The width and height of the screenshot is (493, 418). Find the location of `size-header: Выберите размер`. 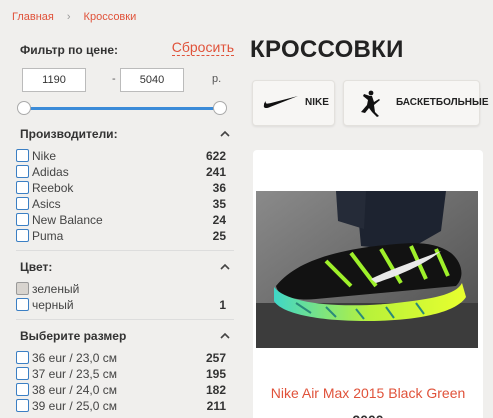

size-header: Выберите размер is located at coordinates (125, 336).